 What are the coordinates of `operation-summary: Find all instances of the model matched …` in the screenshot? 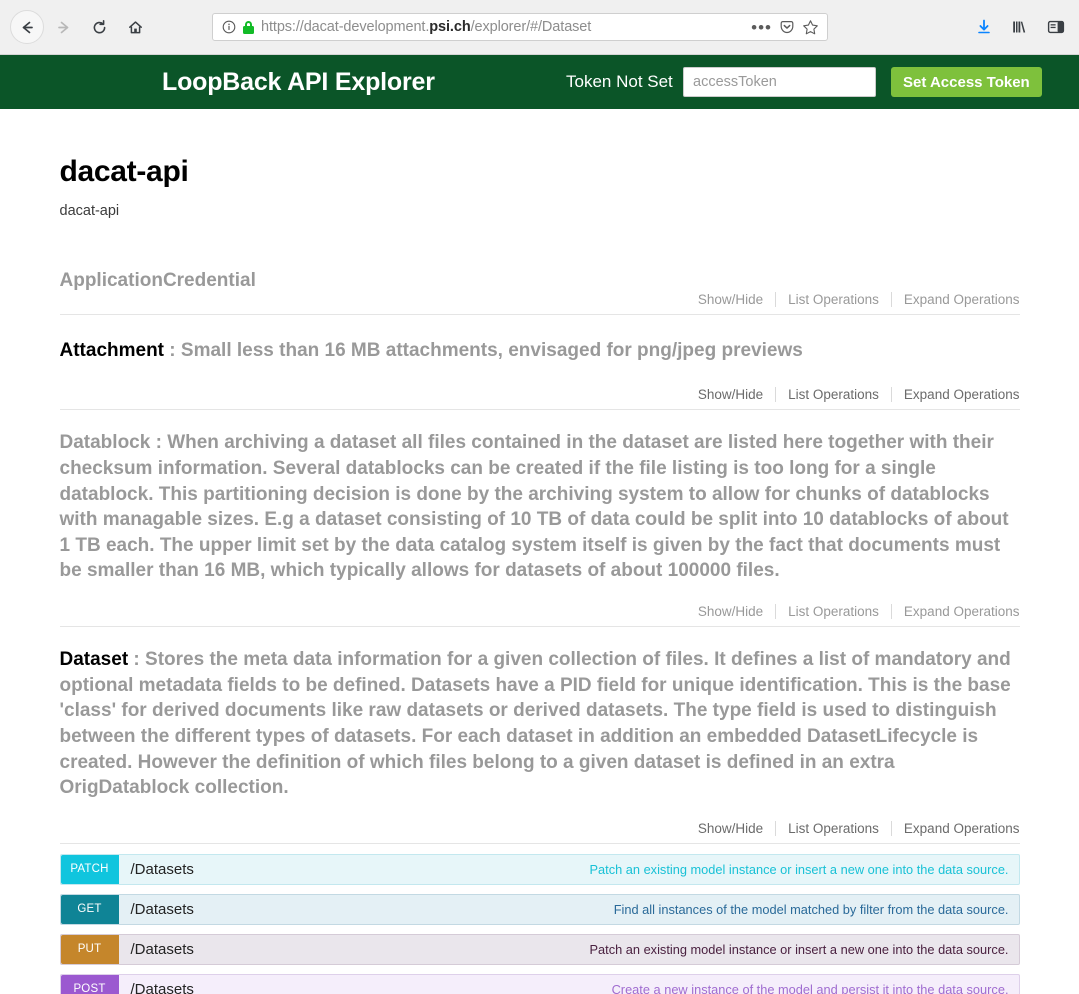 It's located at (811, 909).